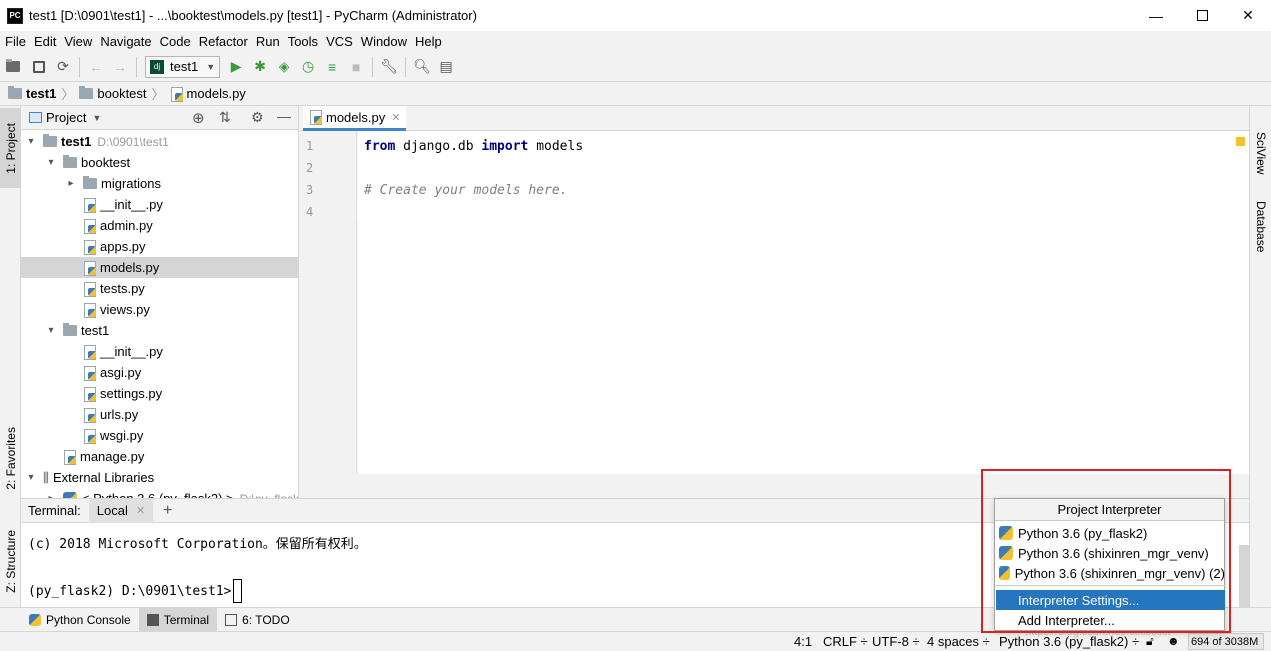  I want to click on run-concurrency-button: ≡, so click(332, 67).